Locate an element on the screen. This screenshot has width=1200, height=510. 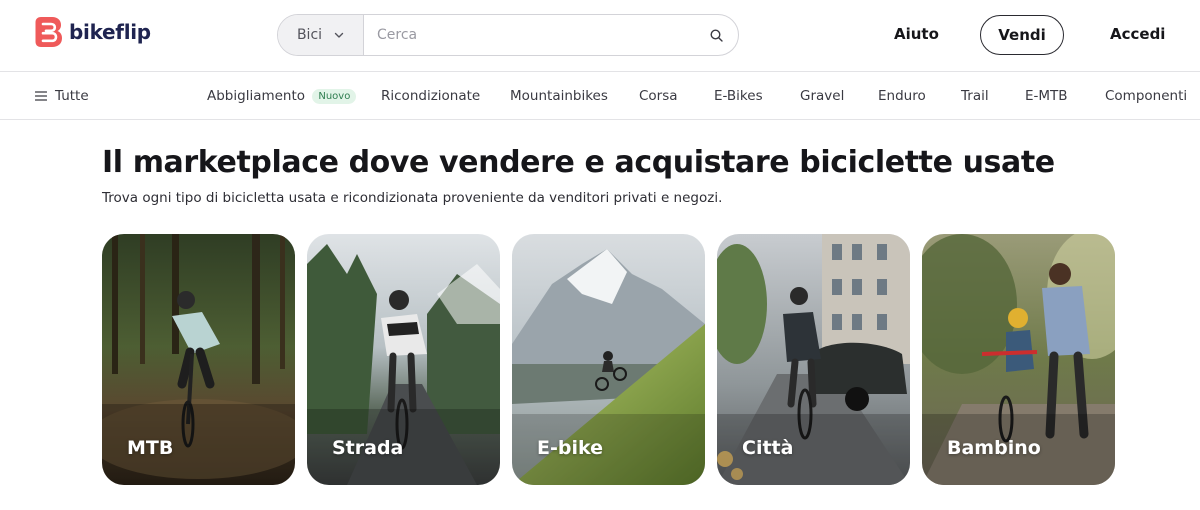
nav-item-abbigliamento: Abbigliamento Nuovo is located at coordinates (282, 96).